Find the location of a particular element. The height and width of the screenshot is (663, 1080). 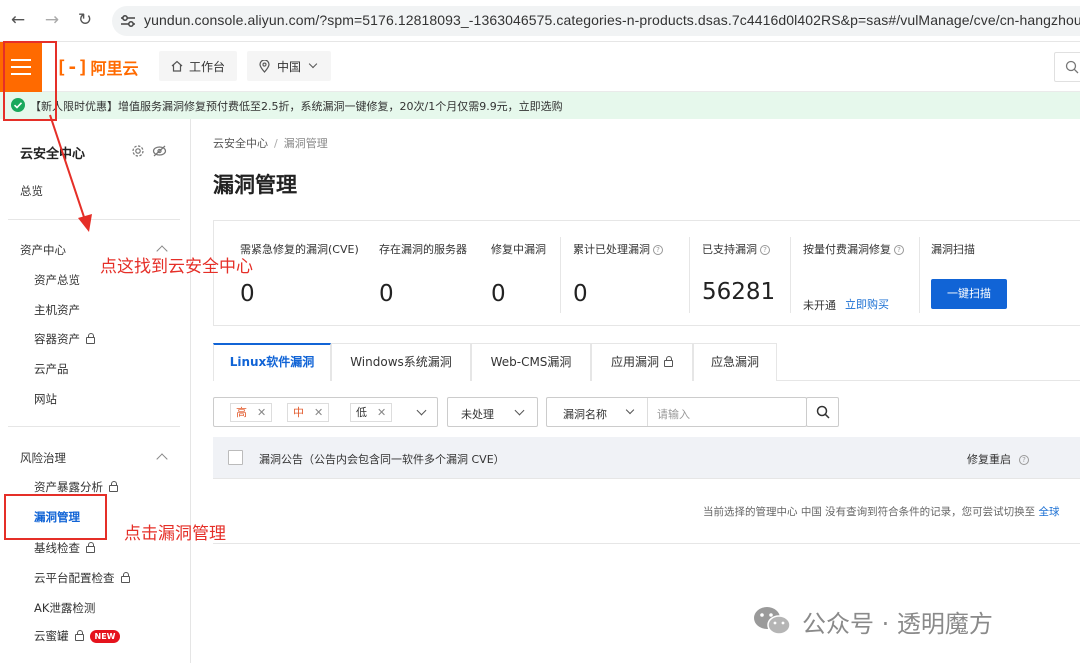

watermark-text: 公众号 · 透明魔方 is located at coordinates (897, 623).